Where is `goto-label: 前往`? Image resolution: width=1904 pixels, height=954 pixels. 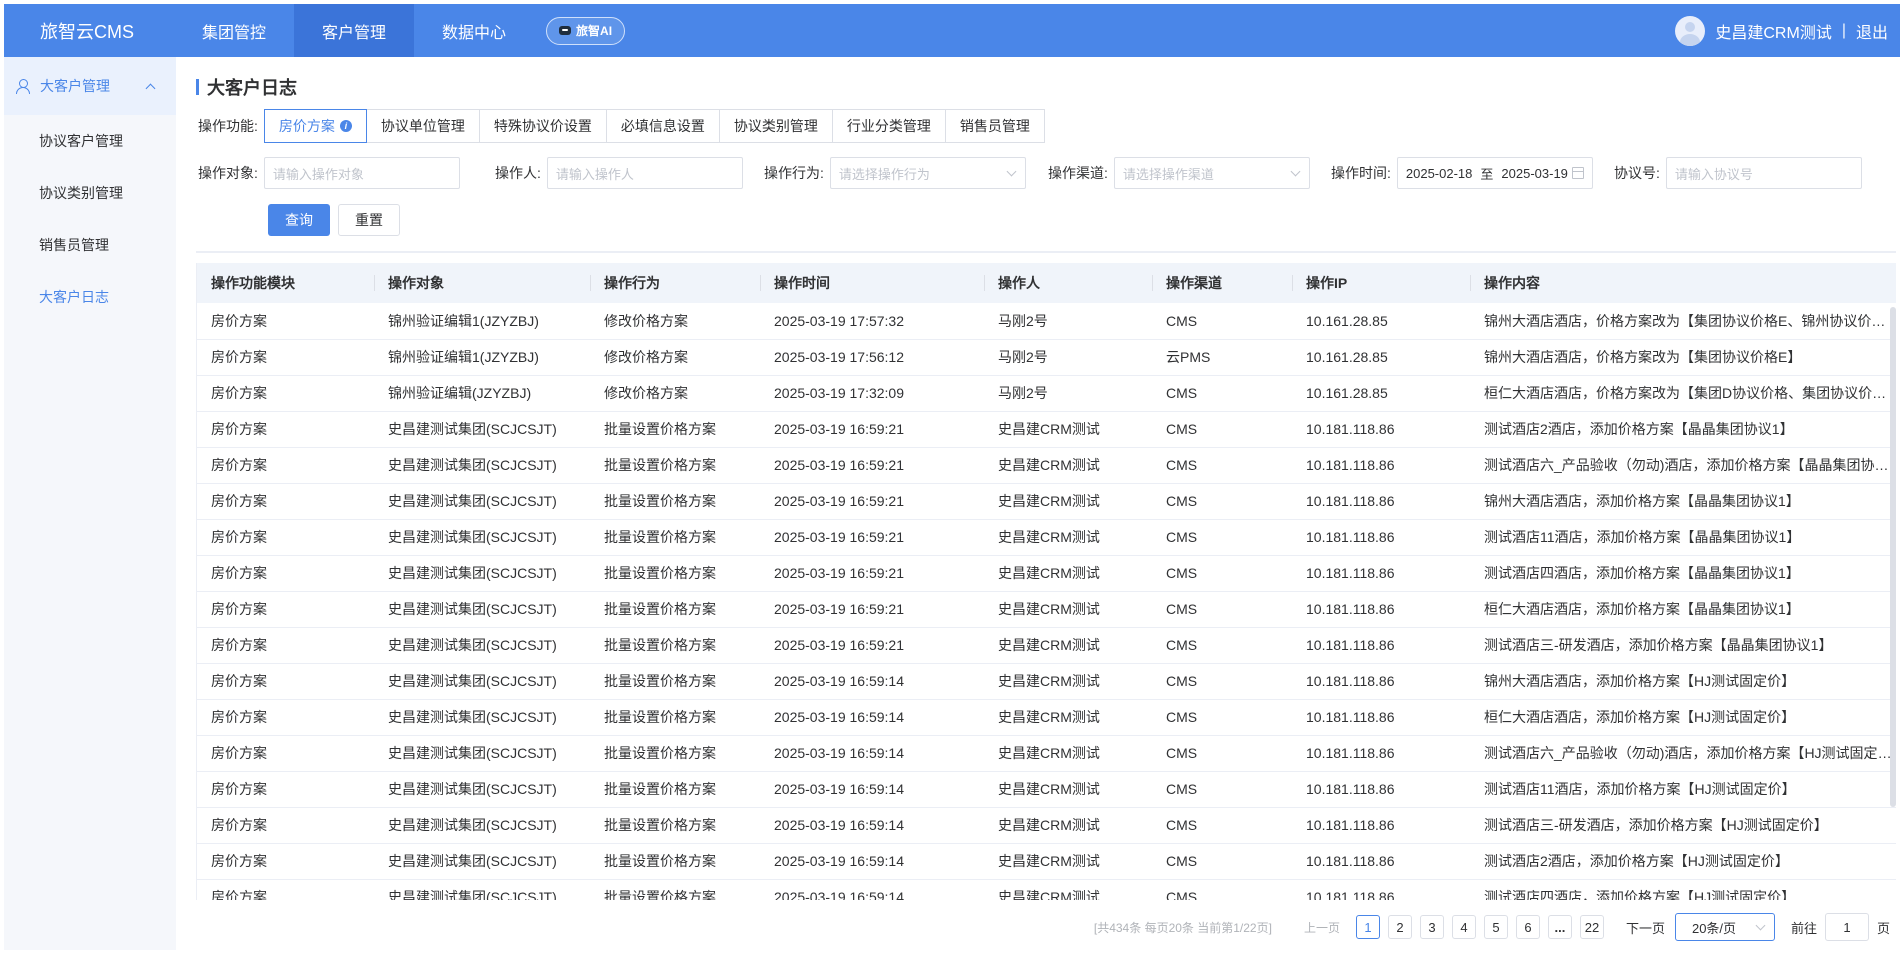 goto-label: 前往 is located at coordinates (1803, 928).